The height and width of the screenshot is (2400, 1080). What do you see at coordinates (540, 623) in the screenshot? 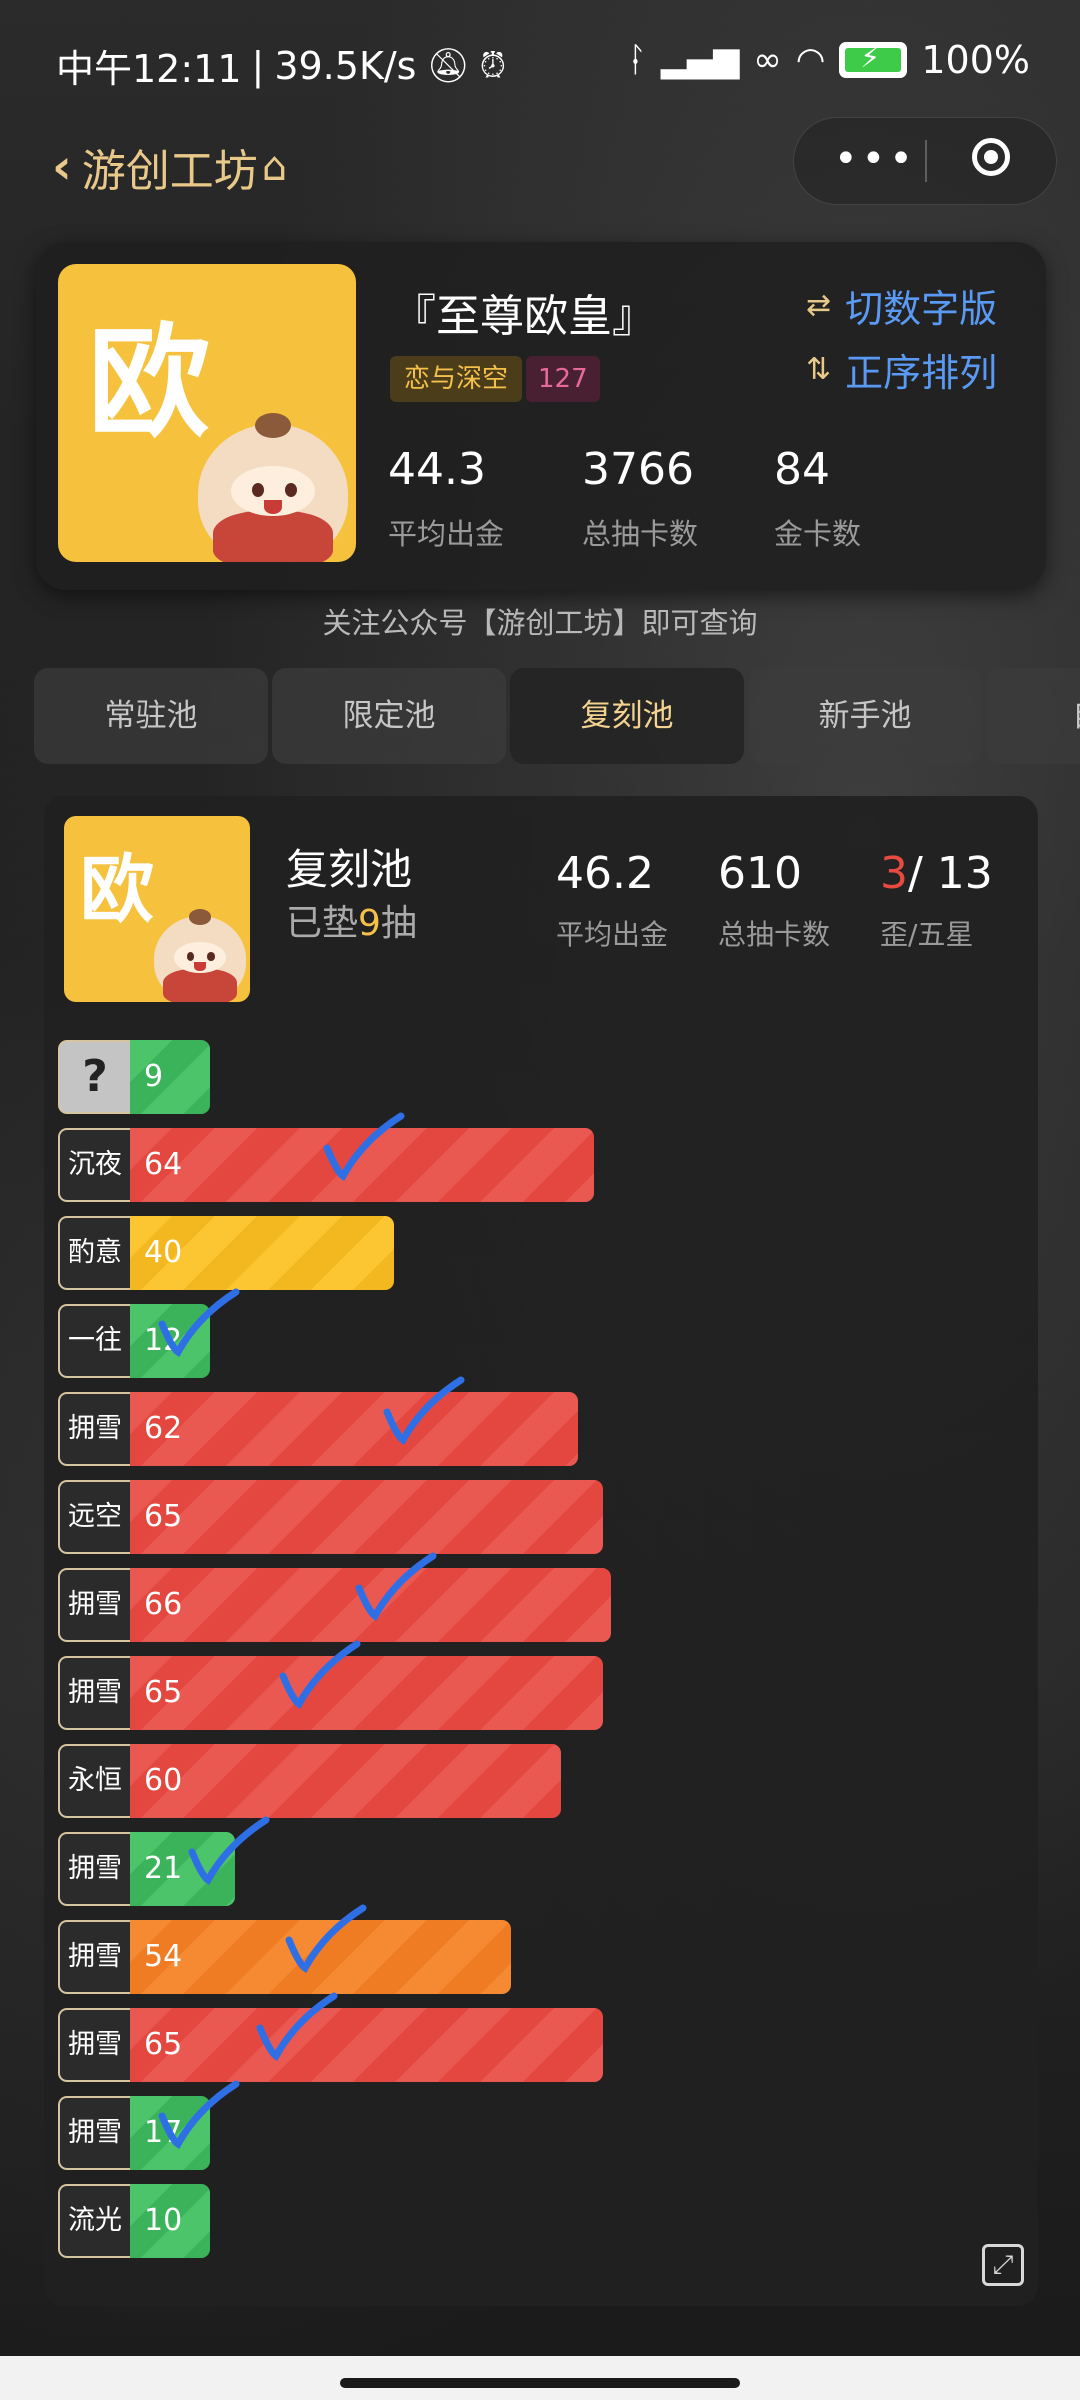
I see `follow-hint: 关注公众号【游创工坊】即可查询` at bounding box center [540, 623].